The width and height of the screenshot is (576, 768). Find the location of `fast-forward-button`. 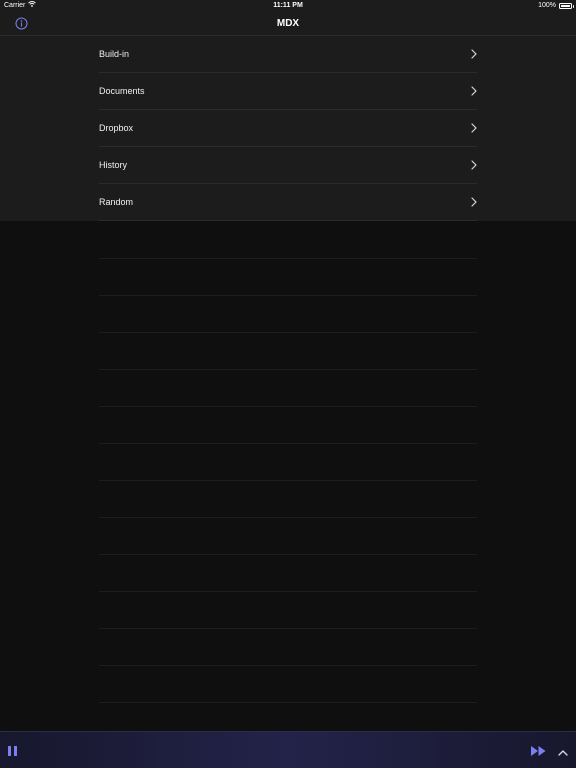

fast-forward-button is located at coordinates (538, 750).